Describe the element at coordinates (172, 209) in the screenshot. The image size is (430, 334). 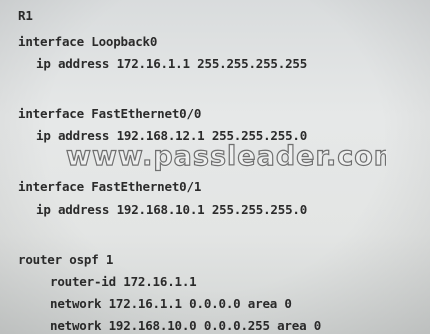
I see `config-line-fe01-ip: ip address 192.168.10.1 255.255.255.0` at that location.